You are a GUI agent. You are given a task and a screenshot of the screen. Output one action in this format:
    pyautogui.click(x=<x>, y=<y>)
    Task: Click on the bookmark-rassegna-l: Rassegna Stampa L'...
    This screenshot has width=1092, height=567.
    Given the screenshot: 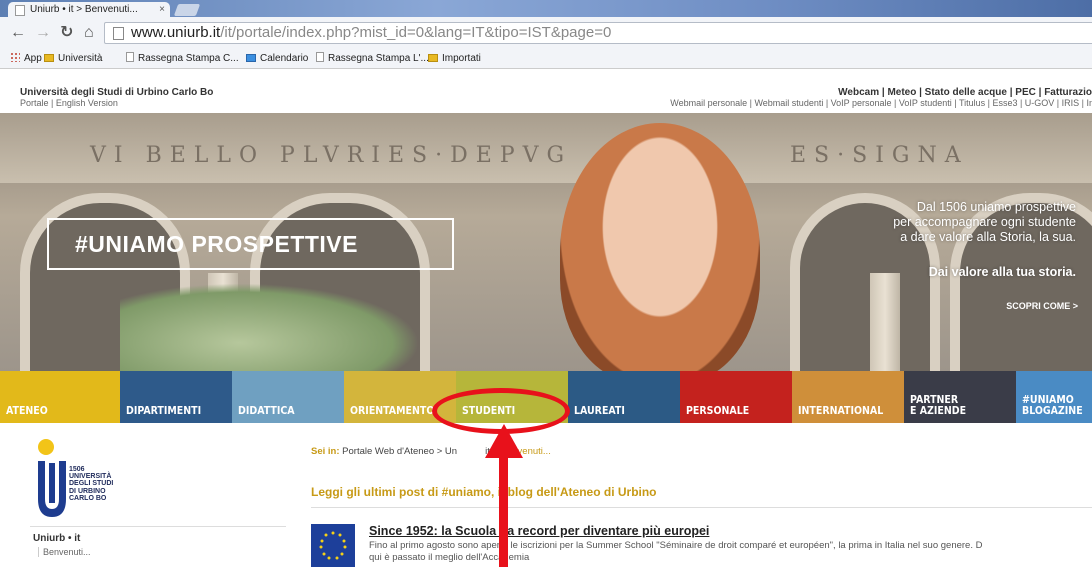 What is the action you would take?
    pyautogui.click(x=372, y=59)
    